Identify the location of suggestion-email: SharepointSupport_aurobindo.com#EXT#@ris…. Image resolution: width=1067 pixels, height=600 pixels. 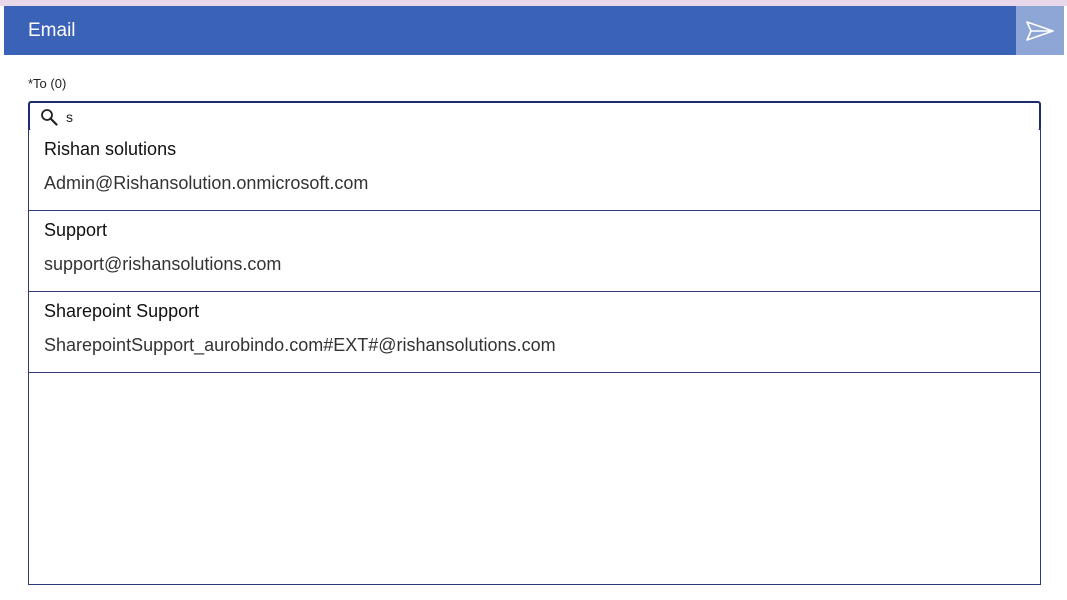
(300, 345).